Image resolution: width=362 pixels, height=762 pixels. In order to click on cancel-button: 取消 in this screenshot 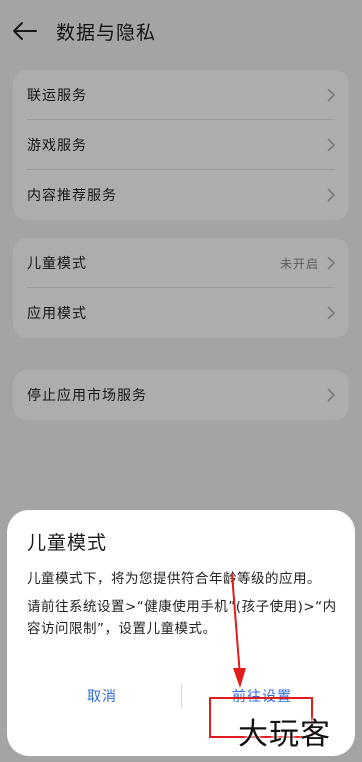, I will do `click(102, 696)`.